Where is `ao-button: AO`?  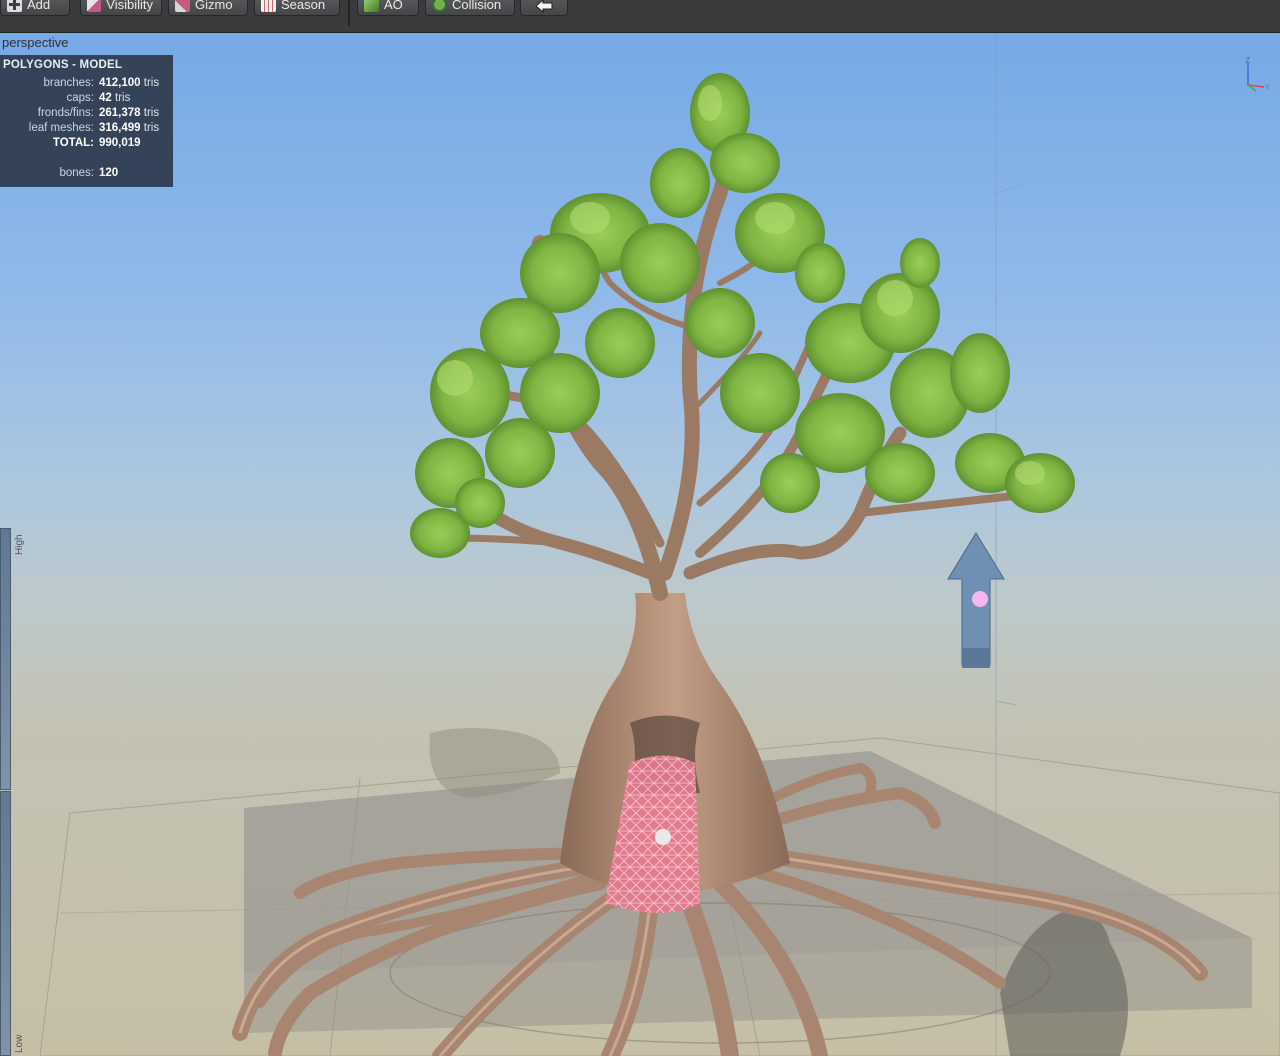 ao-button: AO is located at coordinates (388, 8).